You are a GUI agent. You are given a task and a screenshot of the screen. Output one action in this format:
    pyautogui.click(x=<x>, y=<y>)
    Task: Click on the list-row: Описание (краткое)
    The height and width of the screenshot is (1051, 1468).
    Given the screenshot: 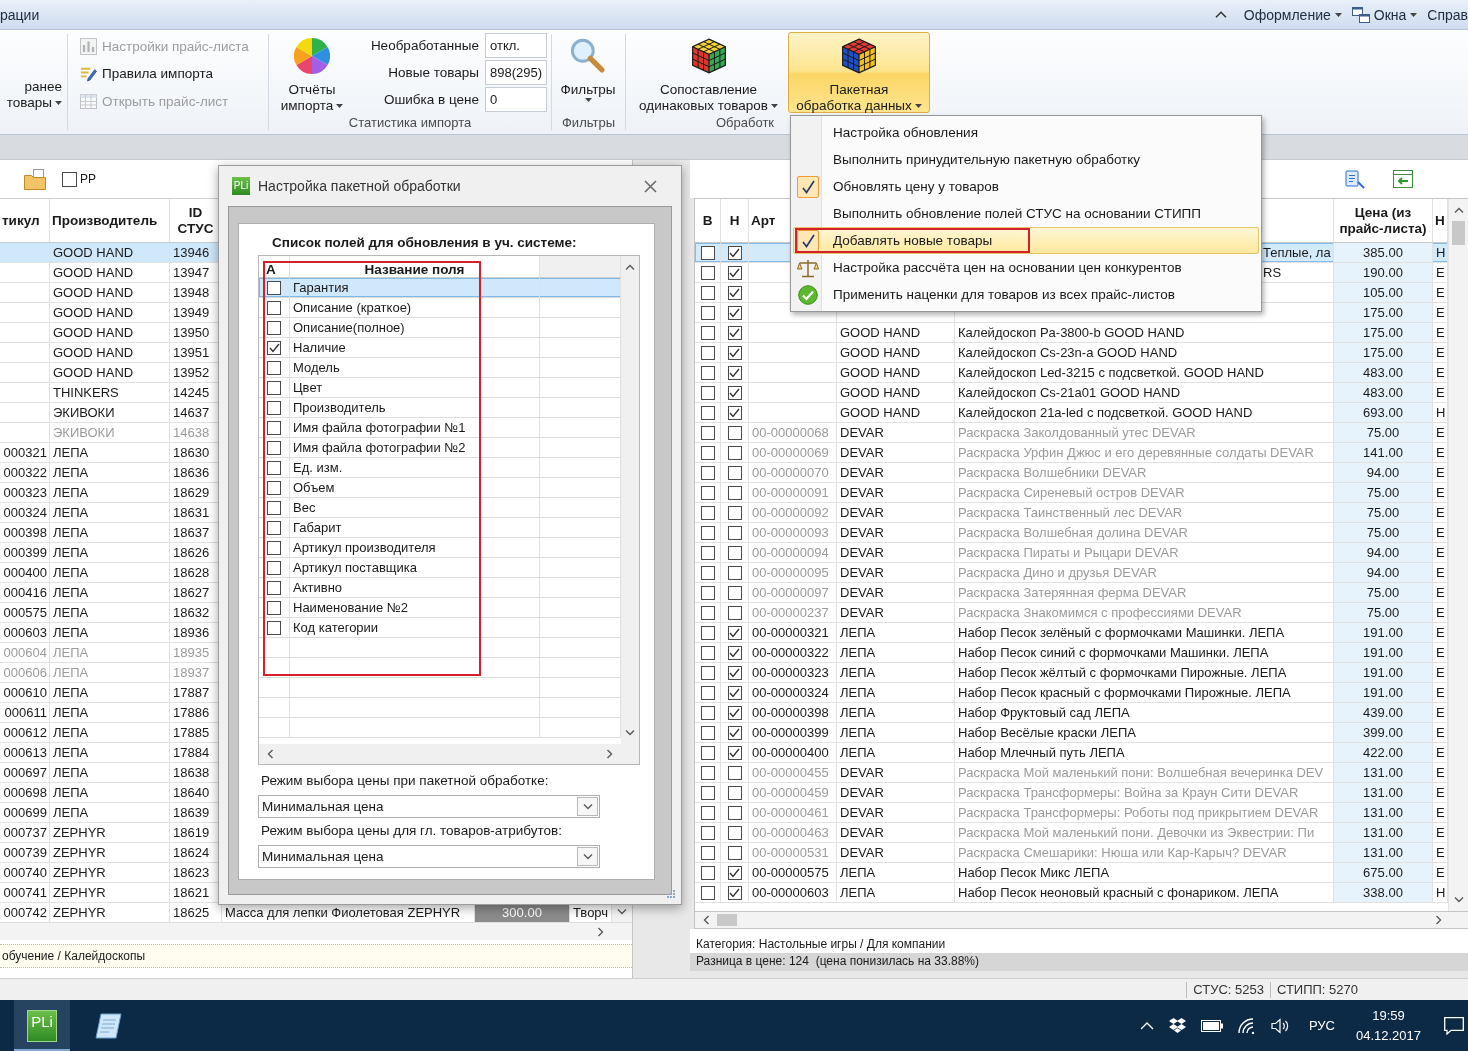 What is the action you would take?
    pyautogui.click(x=440, y=308)
    